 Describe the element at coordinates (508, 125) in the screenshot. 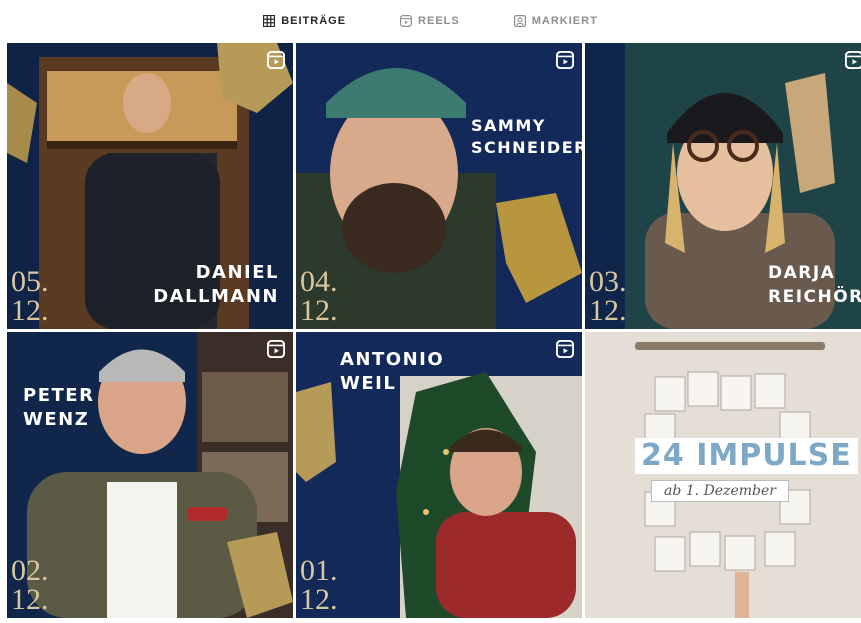

I see `post-name-line1: SAMMY` at that location.